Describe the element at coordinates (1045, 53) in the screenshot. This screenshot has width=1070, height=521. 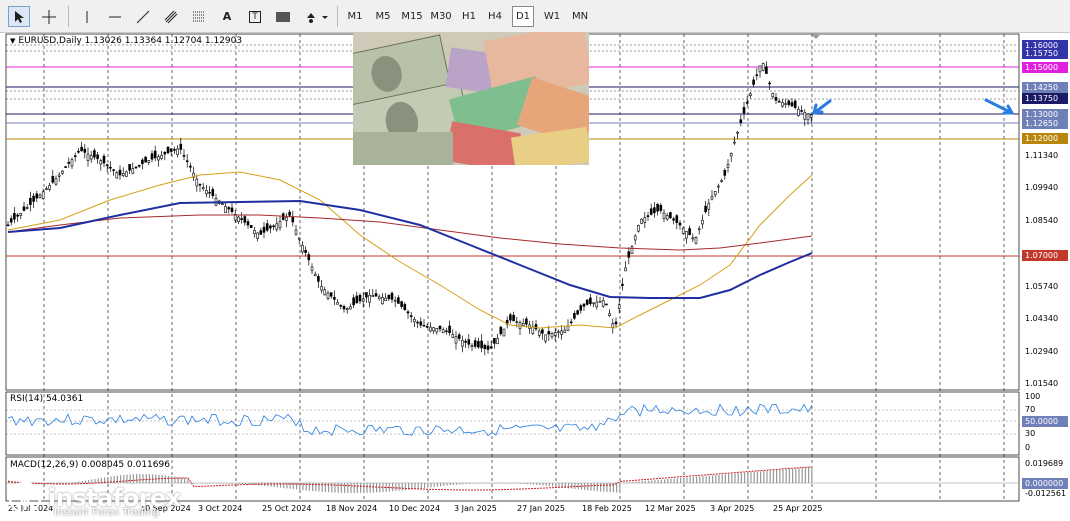
I see `price-label: 1.15750` at that location.